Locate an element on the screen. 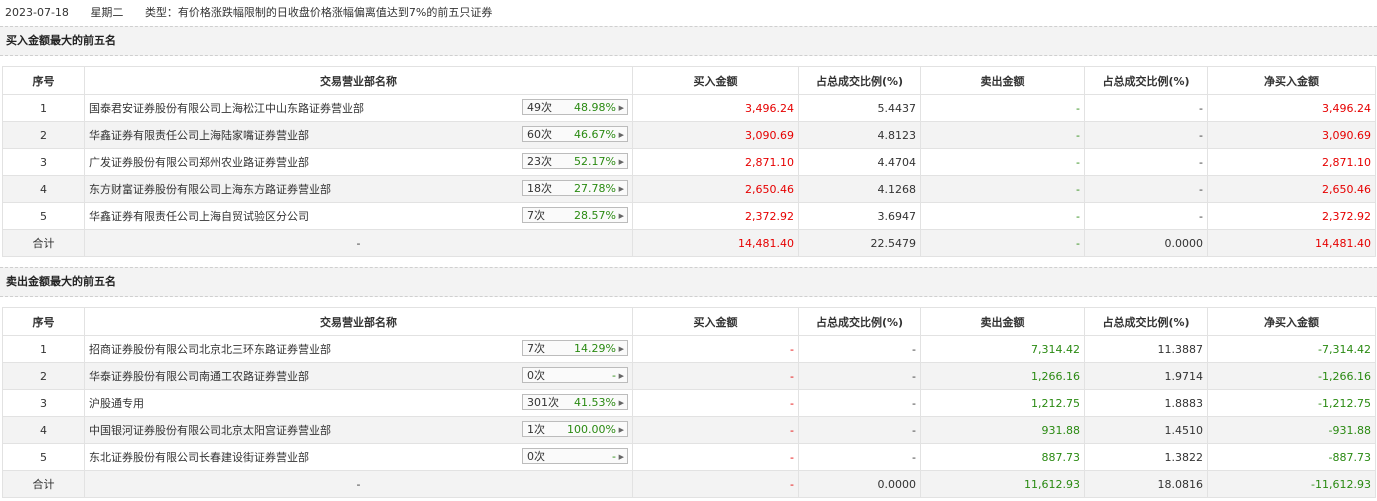  buy-ratio: 5.4437 is located at coordinates (859, 108).